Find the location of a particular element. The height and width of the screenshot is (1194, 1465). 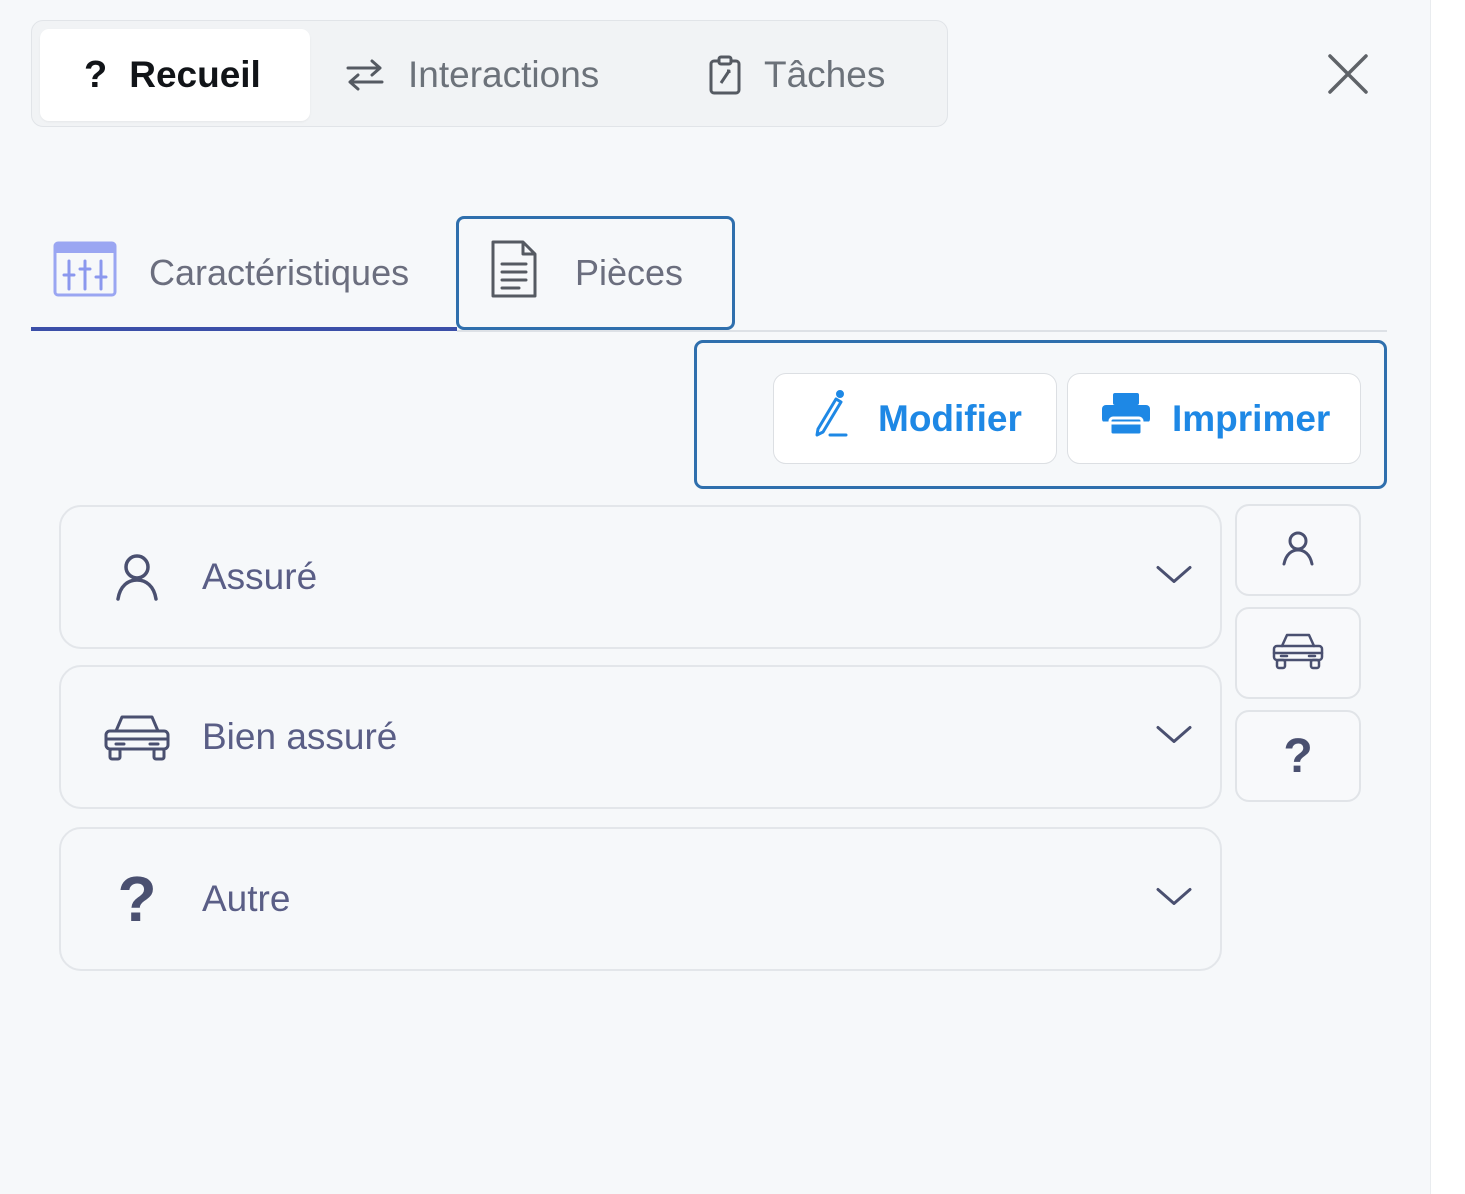

card-assure: Assuré is located at coordinates (640, 577).